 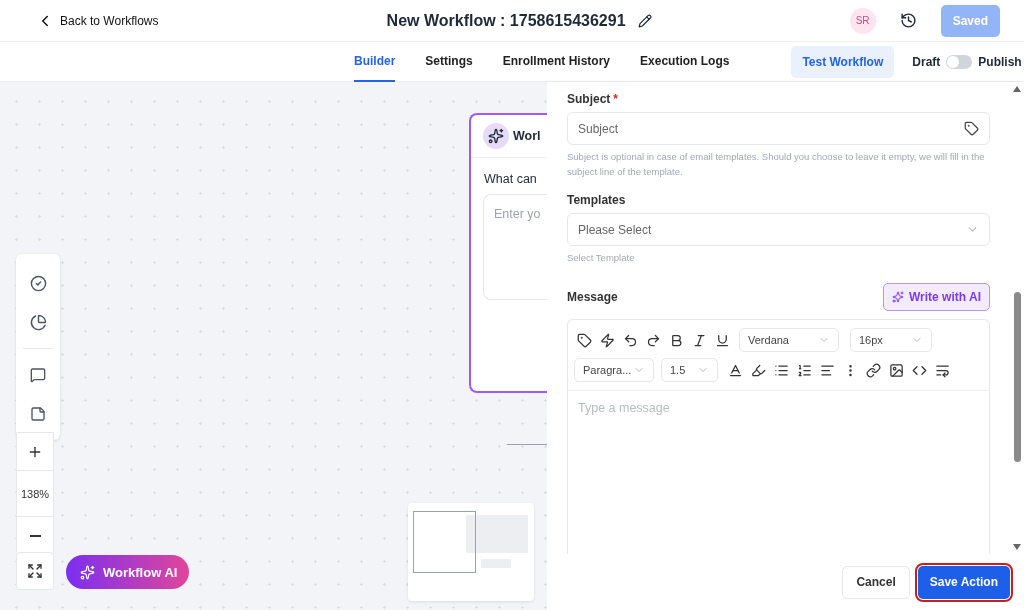 What do you see at coordinates (862, 20) in the screenshot?
I see `user-avatar: SR` at bounding box center [862, 20].